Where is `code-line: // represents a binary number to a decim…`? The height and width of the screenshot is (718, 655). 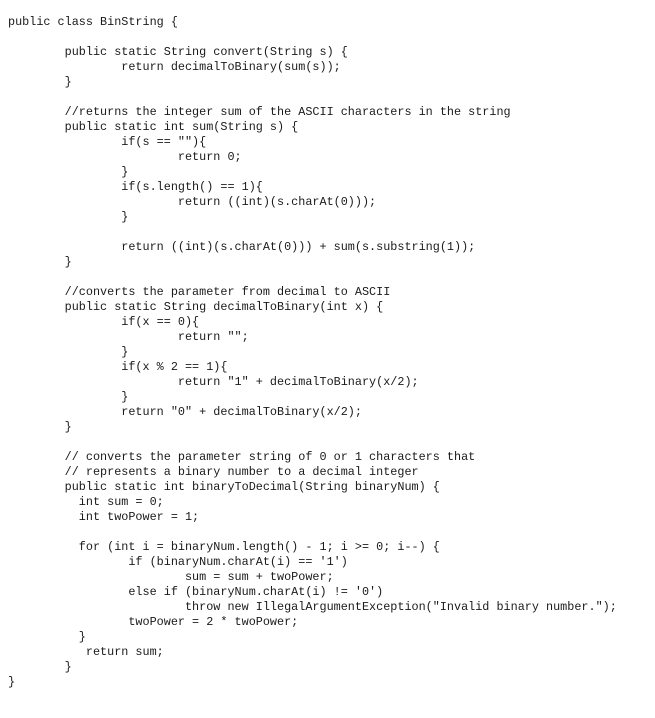 code-line: // represents a binary number to a decim… is located at coordinates (213, 472).